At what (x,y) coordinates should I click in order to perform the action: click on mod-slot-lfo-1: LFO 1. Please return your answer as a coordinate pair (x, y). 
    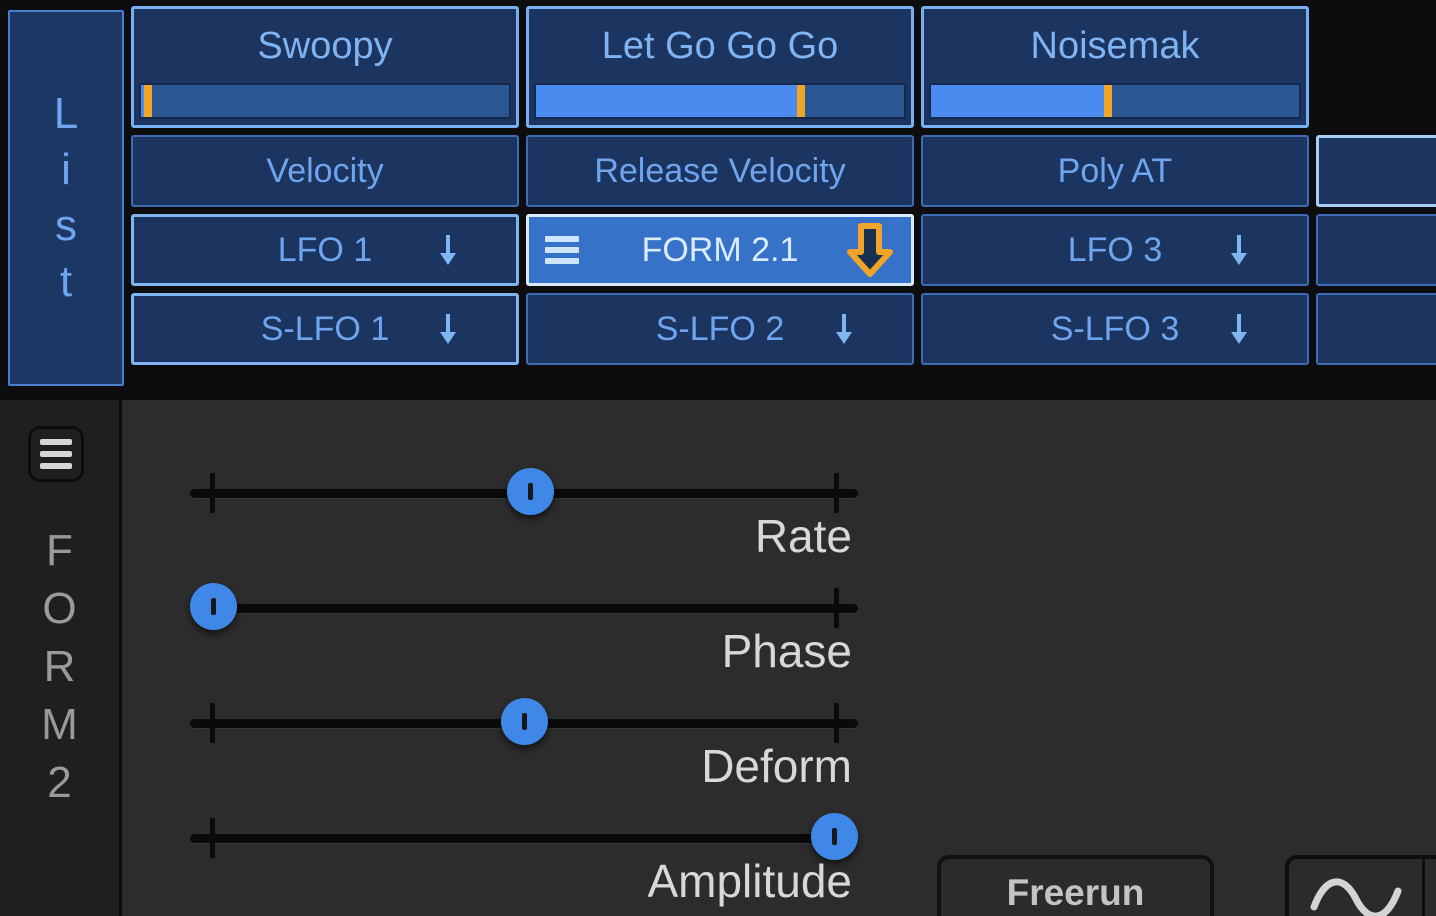
    Looking at the image, I should click on (325, 250).